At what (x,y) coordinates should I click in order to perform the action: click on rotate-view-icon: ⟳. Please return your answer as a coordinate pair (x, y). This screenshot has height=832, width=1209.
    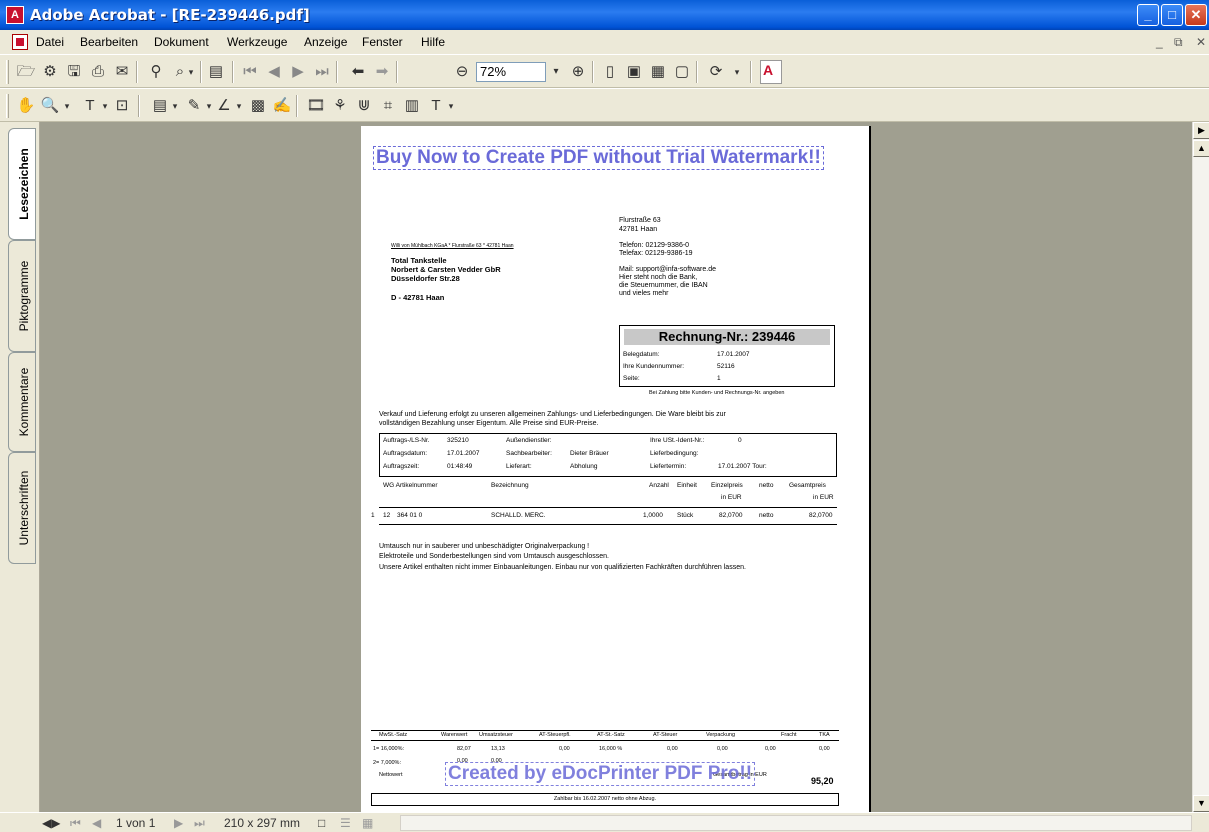
    Looking at the image, I should click on (716, 72).